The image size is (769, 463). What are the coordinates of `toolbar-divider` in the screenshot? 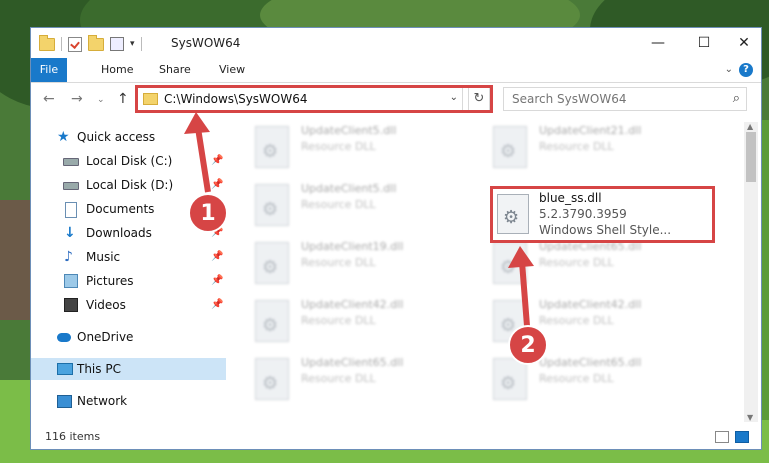 It's located at (141, 44).